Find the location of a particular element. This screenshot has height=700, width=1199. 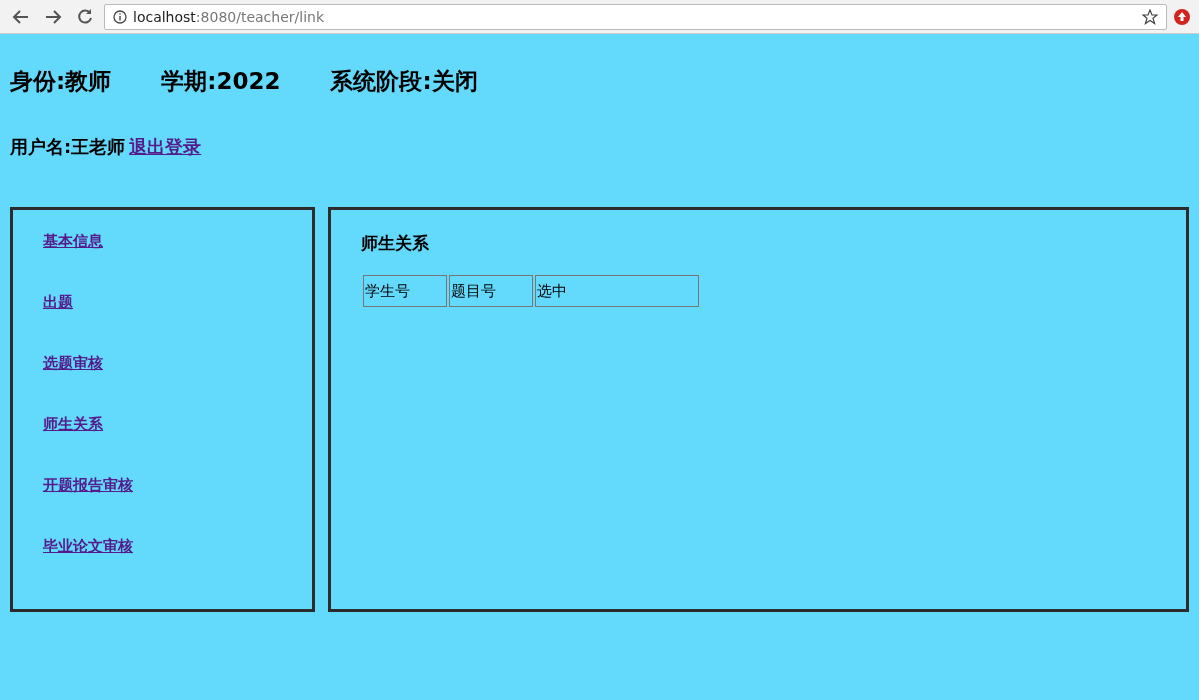

section-title: 师生关系 is located at coordinates (395, 243).